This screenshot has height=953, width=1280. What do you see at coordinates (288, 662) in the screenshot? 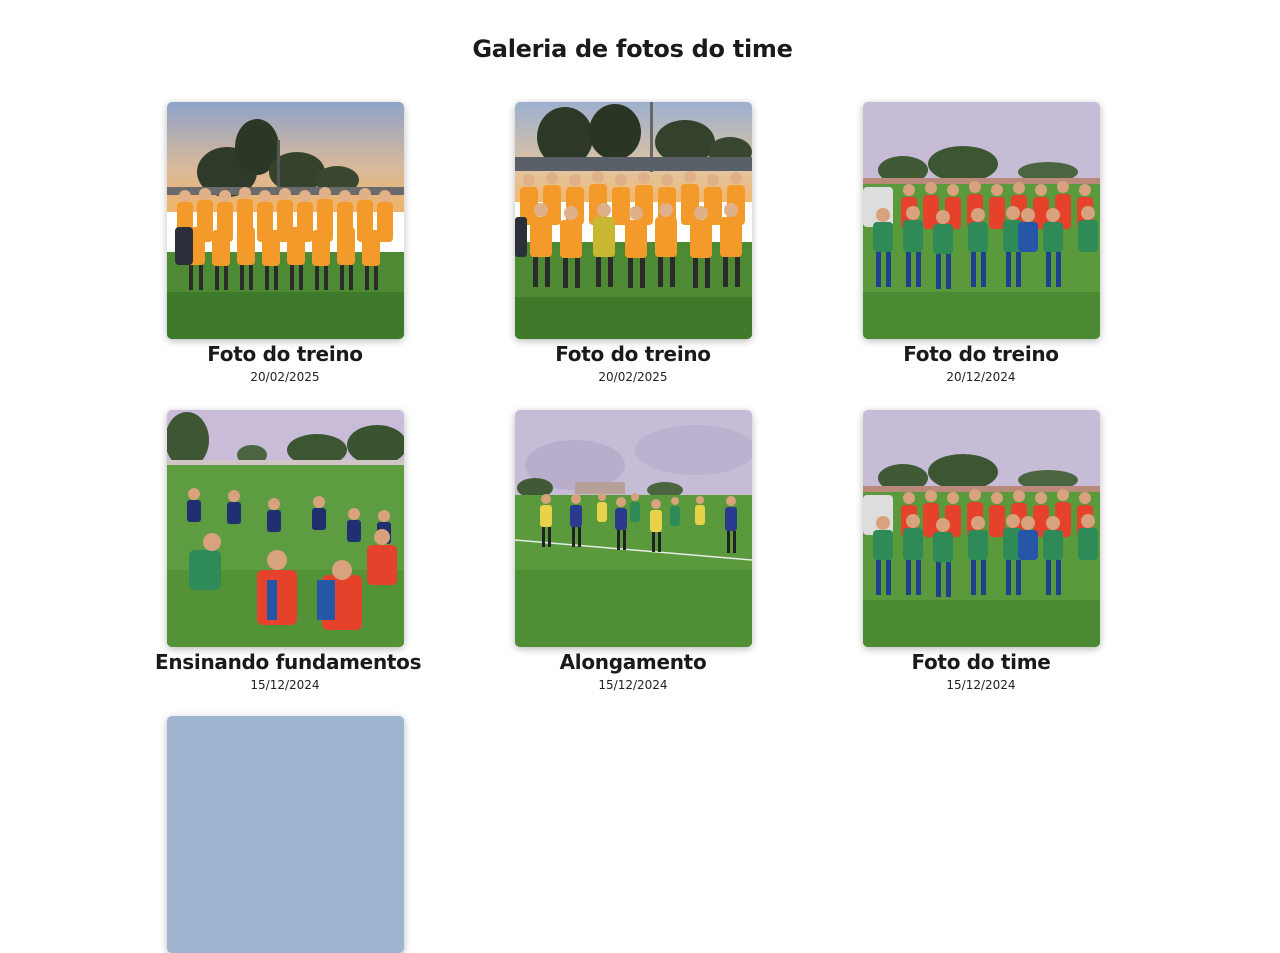
I see `photo-caption: Ensinando fundamentos` at bounding box center [288, 662].